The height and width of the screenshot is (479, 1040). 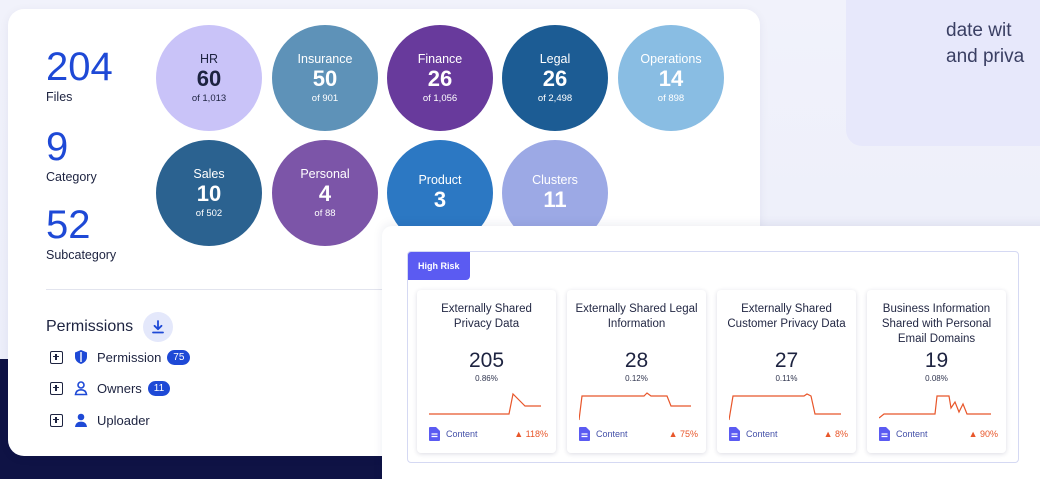 I want to click on category-label: HR, so click(x=209, y=59).